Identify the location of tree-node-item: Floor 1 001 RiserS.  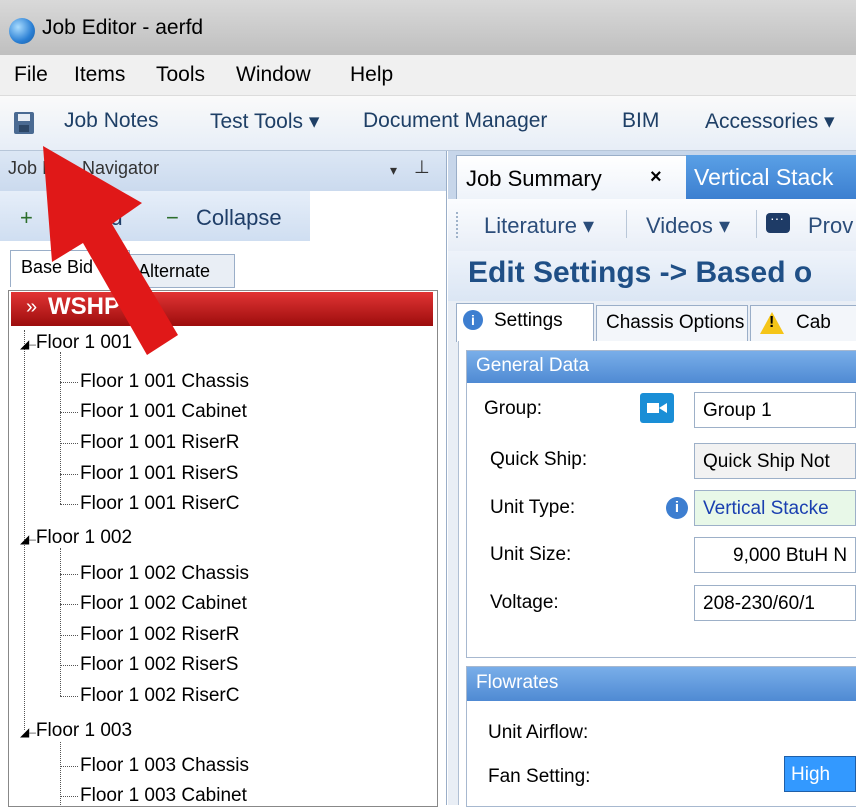
(159, 474).